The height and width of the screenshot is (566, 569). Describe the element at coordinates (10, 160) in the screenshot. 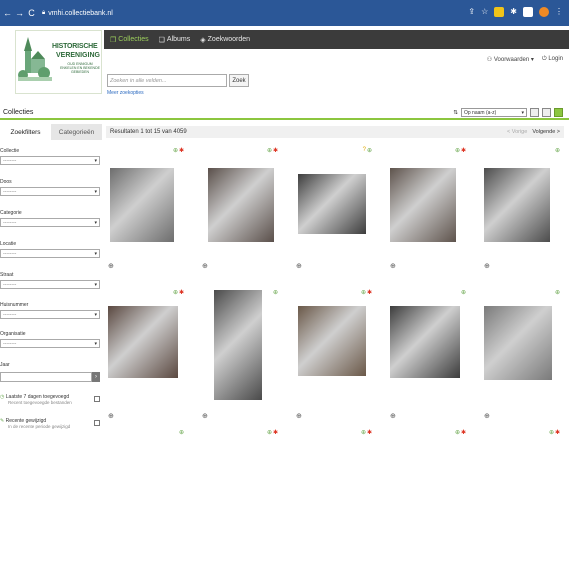

I see `filter-value: --------` at that location.